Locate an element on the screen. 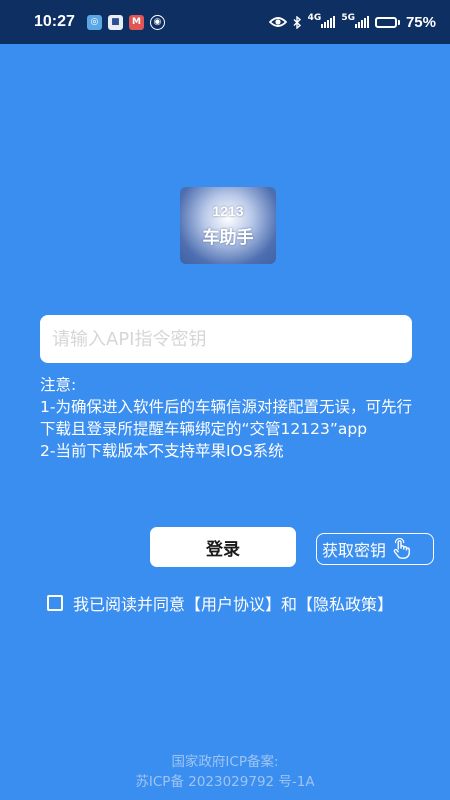 The width and height of the screenshot is (450, 800). status-bar-right: 4G 5G 75% is located at coordinates (352, 22).